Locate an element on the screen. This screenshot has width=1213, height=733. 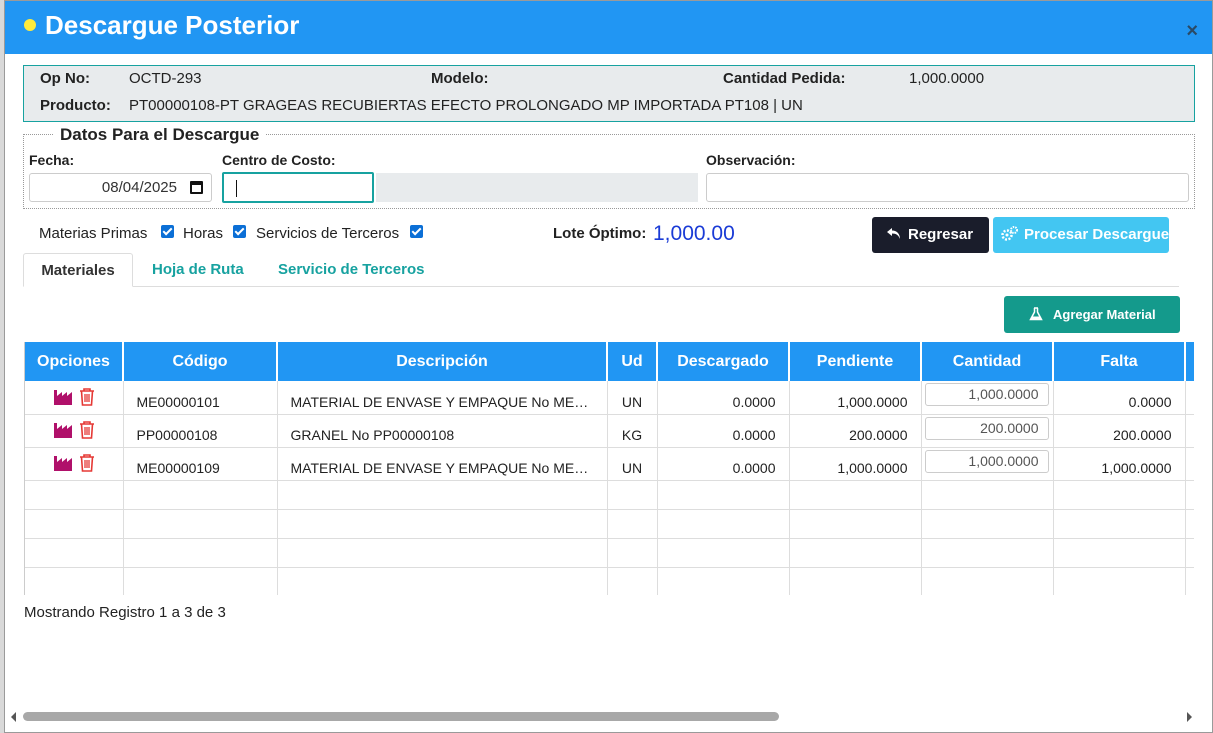
fecha-value: 08/04/2025 is located at coordinates (139, 187).